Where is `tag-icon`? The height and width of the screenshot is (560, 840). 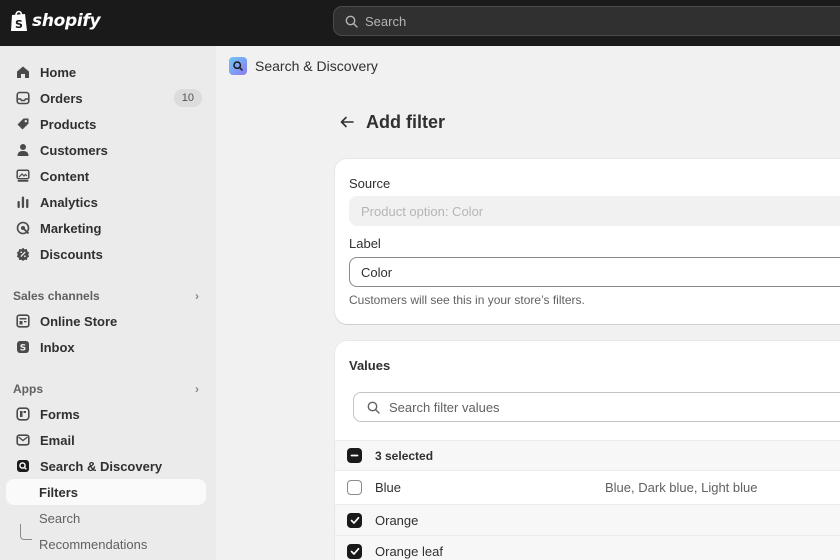 tag-icon is located at coordinates (23, 124).